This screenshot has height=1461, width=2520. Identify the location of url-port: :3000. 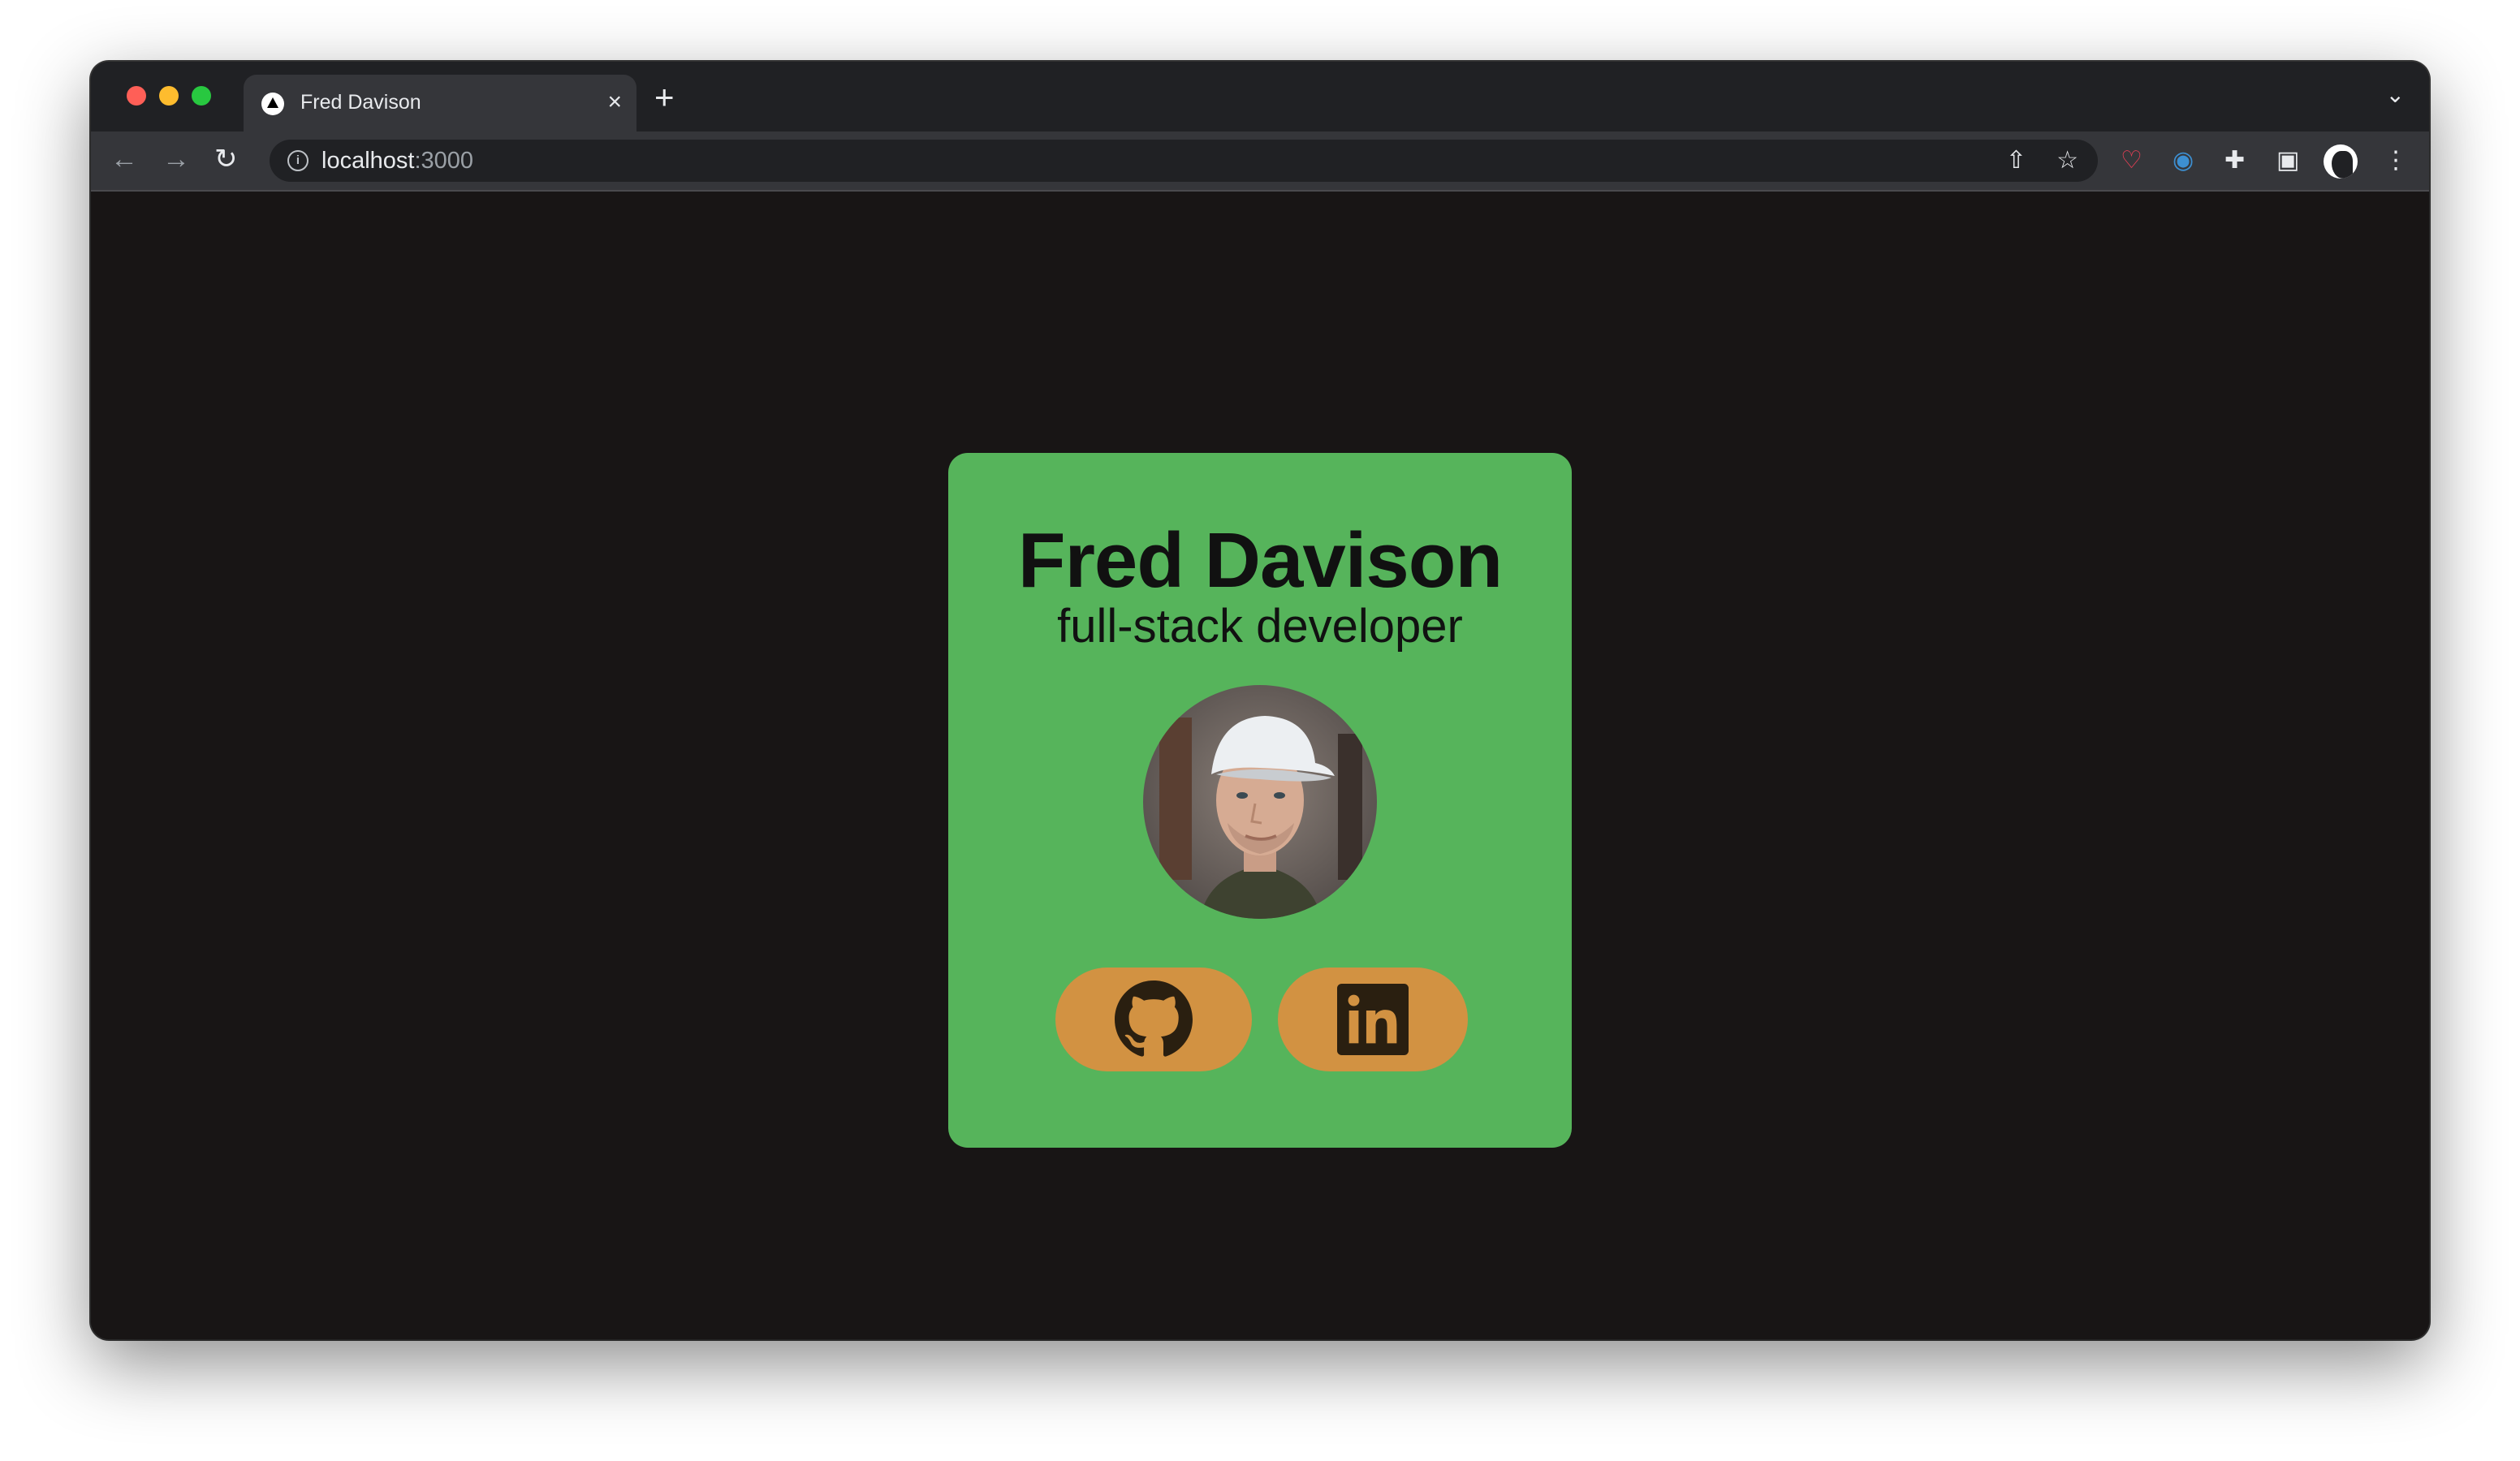
(444, 161).